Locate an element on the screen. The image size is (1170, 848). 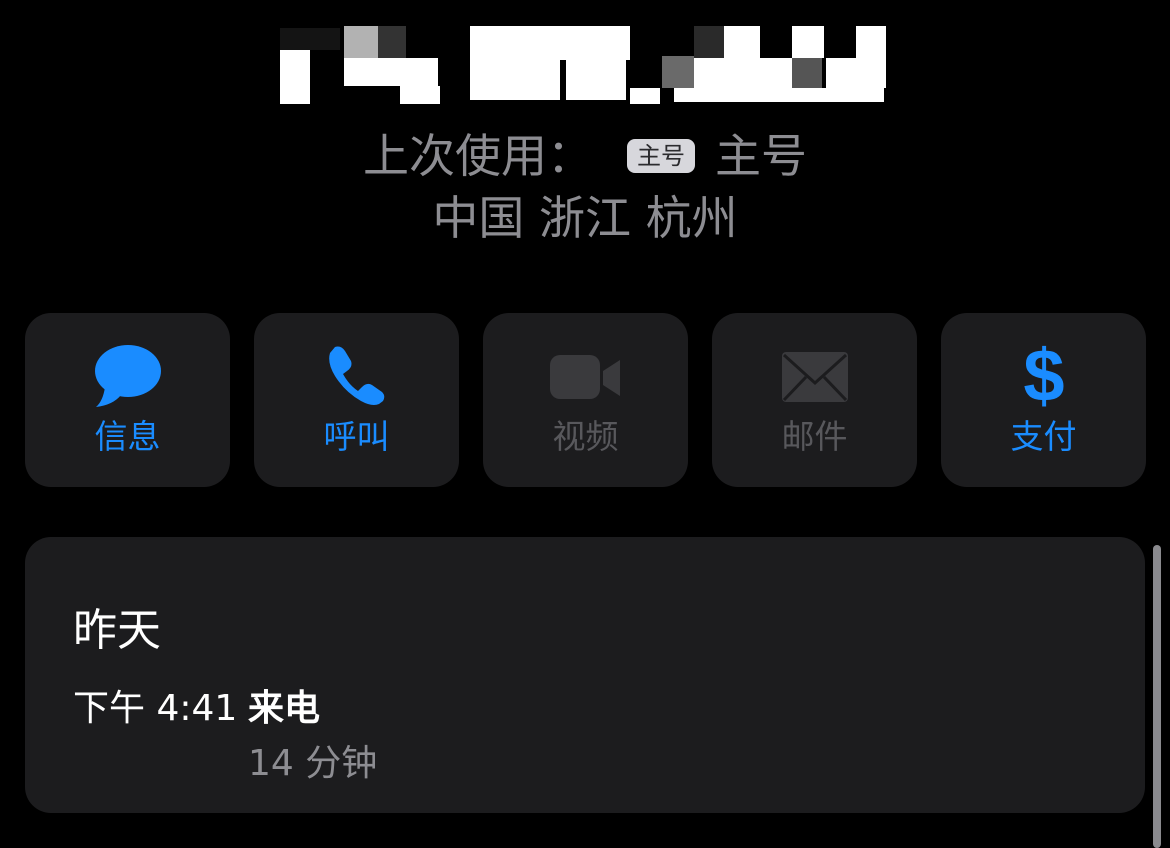
call-day-heading: 昨天 is located at coordinates (117, 630).